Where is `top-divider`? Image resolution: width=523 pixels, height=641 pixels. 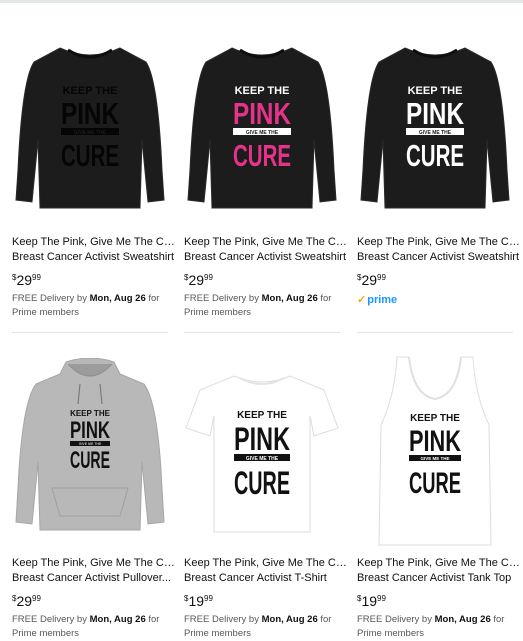 top-divider is located at coordinates (261, 1).